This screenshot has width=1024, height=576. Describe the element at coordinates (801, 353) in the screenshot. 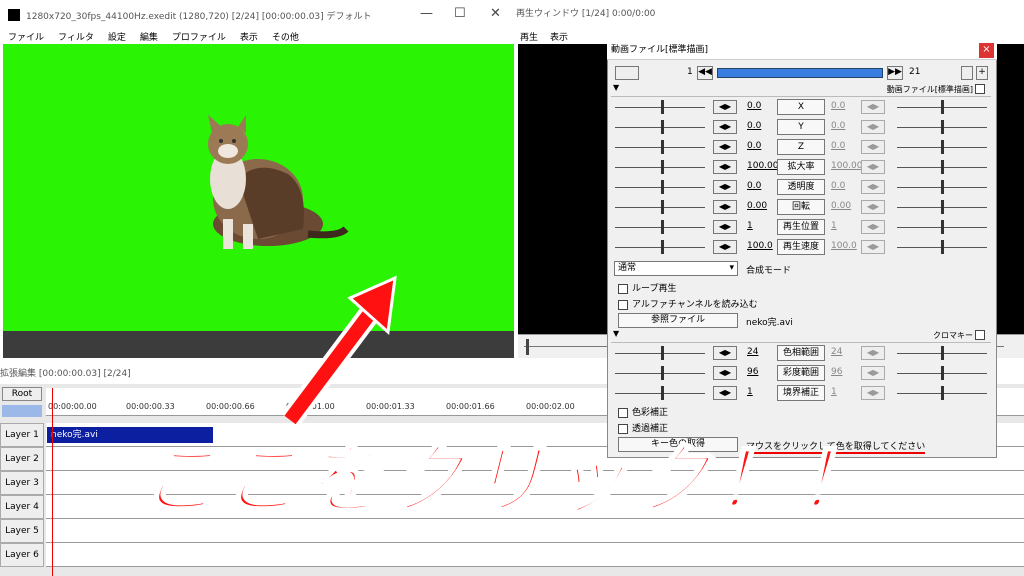

I see `param-button: 色相範囲` at that location.